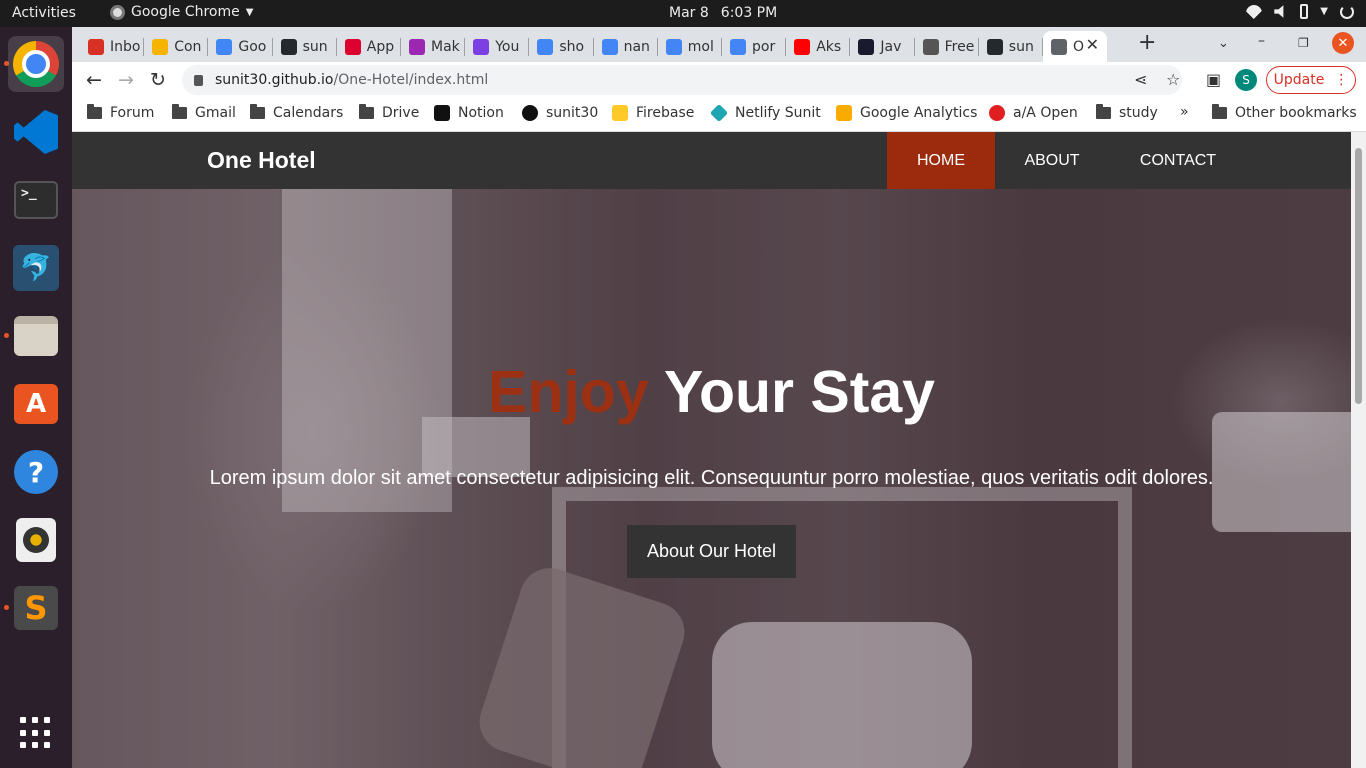 The height and width of the screenshot is (768, 1366). What do you see at coordinates (36, 733) in the screenshot?
I see `show-applications-button` at bounding box center [36, 733].